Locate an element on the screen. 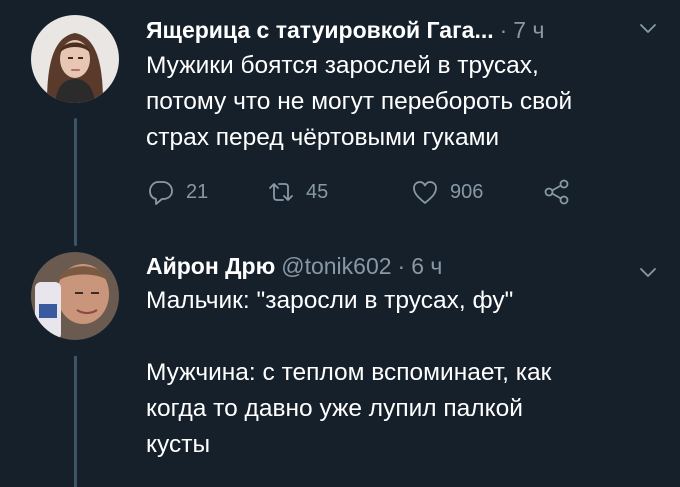 The image size is (680, 487). share-button is located at coordinates (557, 192).